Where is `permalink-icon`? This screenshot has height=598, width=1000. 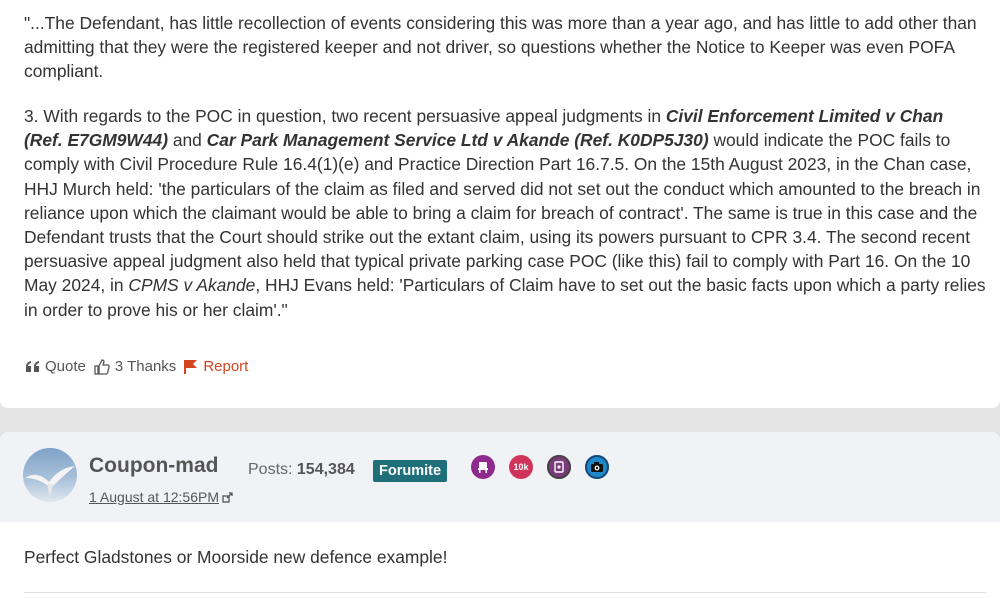 permalink-icon is located at coordinates (227, 497).